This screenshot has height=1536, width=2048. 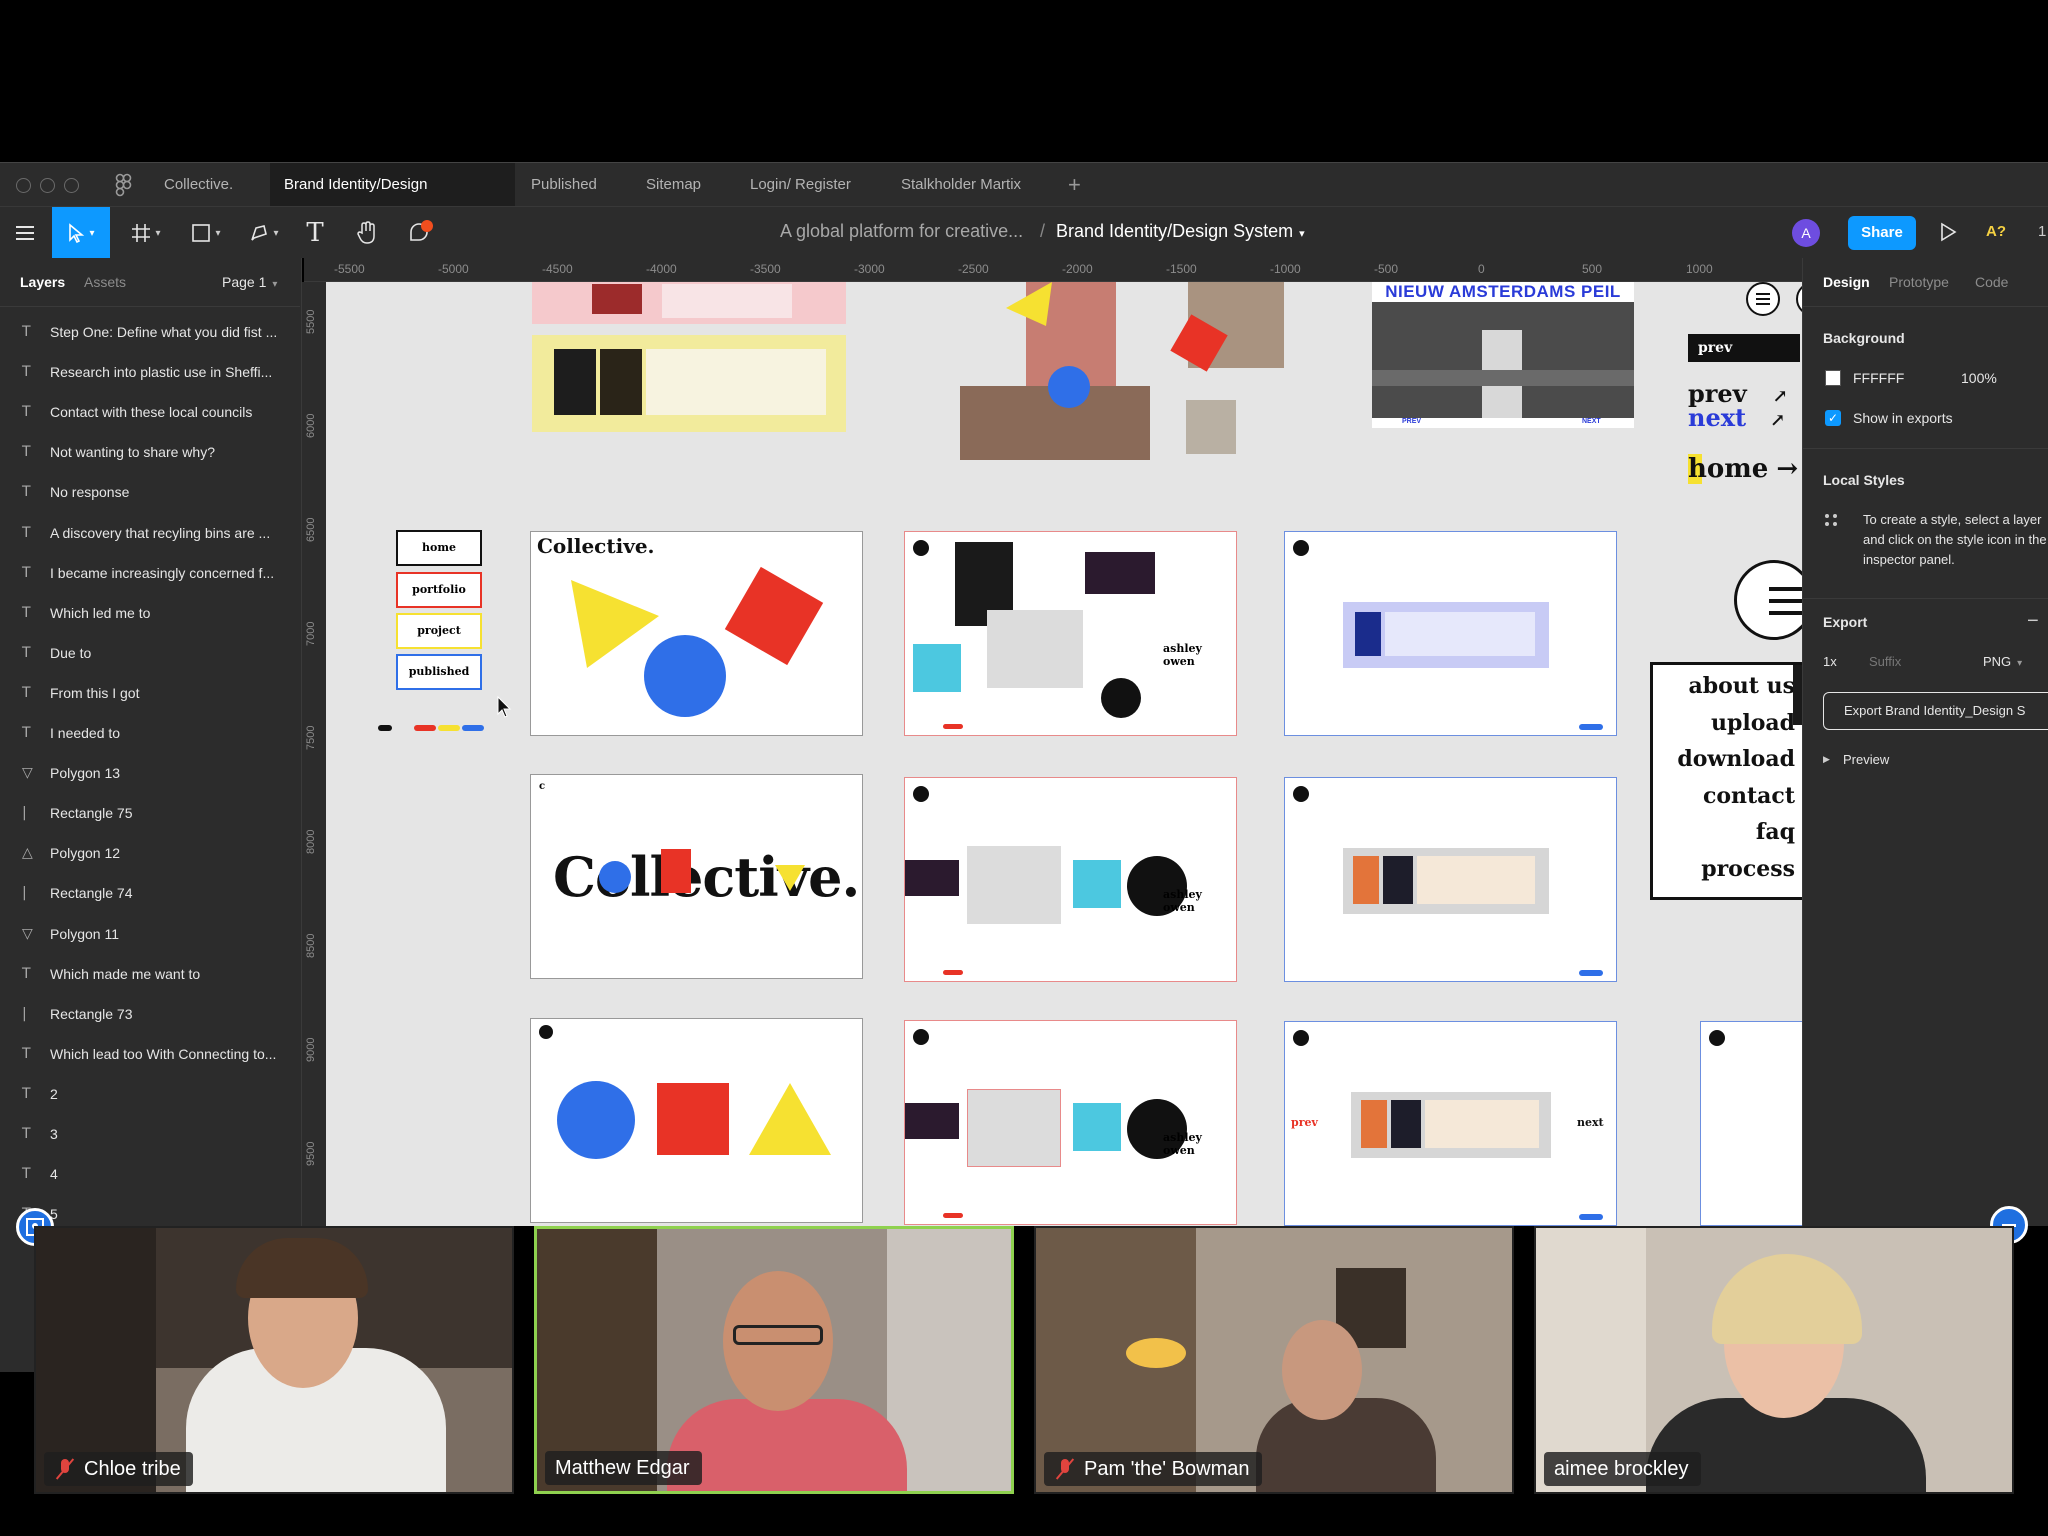 I want to click on tab-assets: Assets, so click(x=105, y=282).